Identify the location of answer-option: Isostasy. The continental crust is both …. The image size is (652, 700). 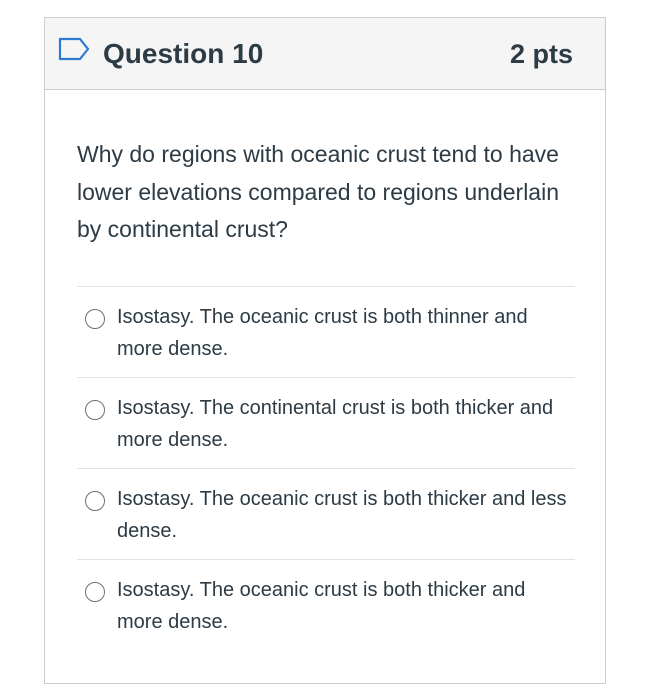
(326, 422).